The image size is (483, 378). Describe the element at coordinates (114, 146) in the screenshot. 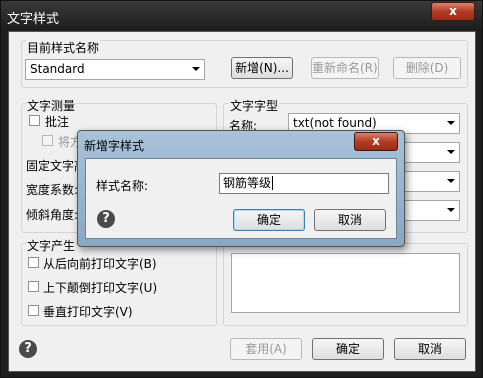

I see `dialog-title: 新增字样式` at that location.